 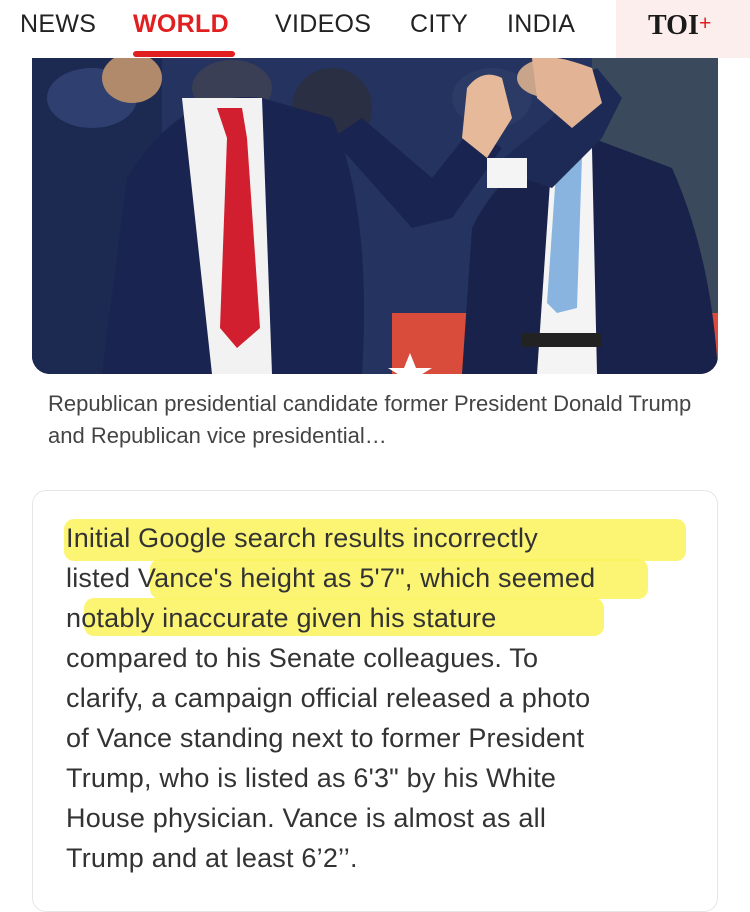 I want to click on nav-tab-news: NEWS, so click(x=58, y=24).